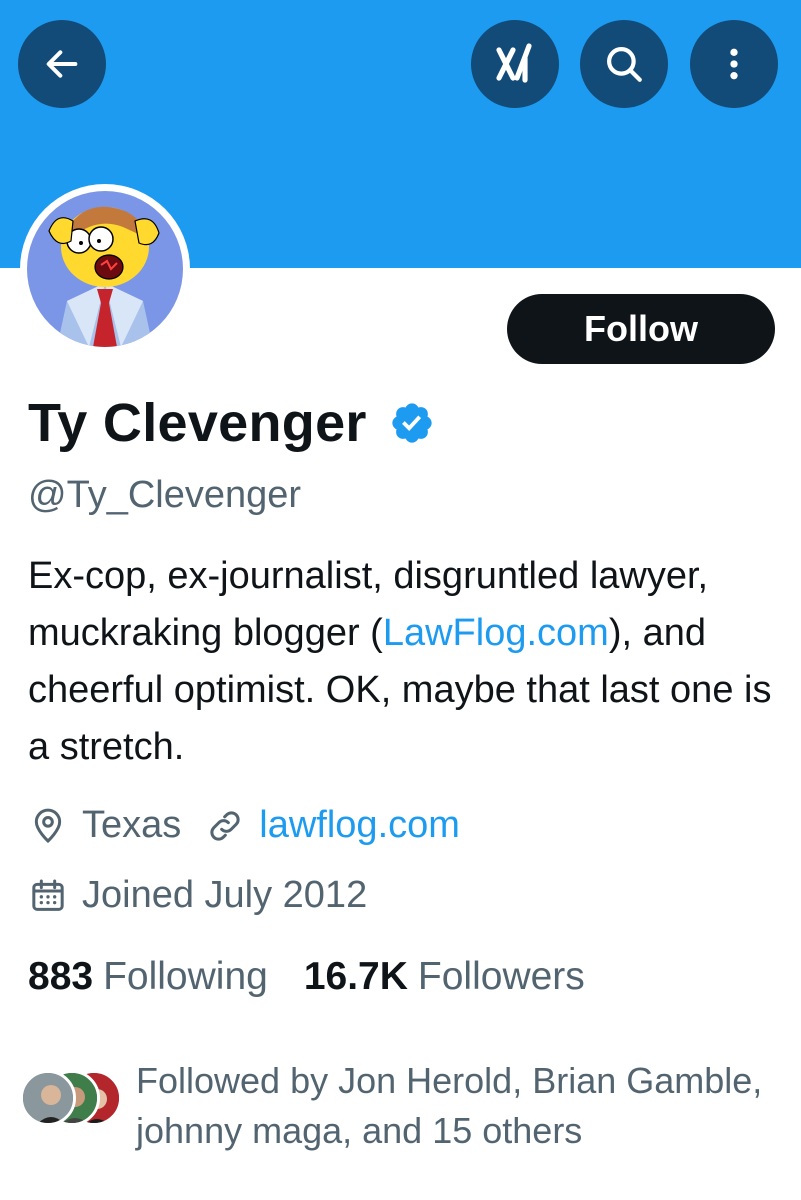 This screenshot has width=801, height=1200. I want to click on joined-row: Joined July 2012, so click(197, 895).